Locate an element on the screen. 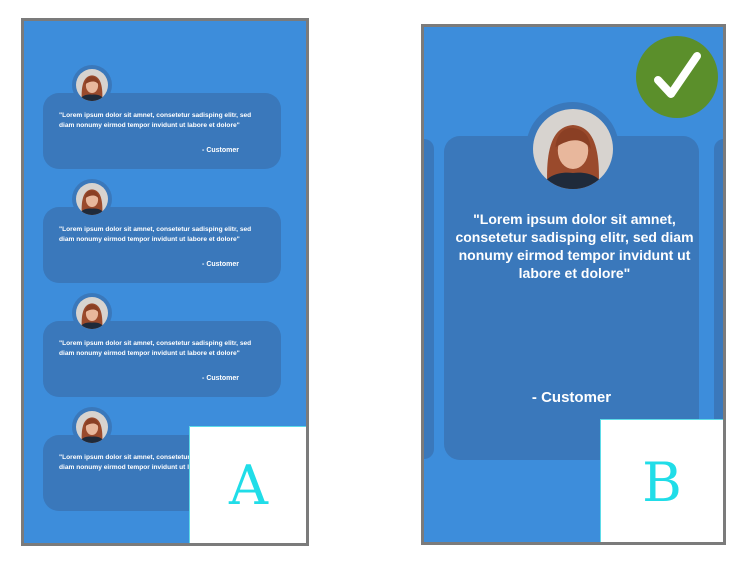 Image resolution: width=750 pixels, height=566 pixels. label-a-text: A is located at coordinates (248, 485).